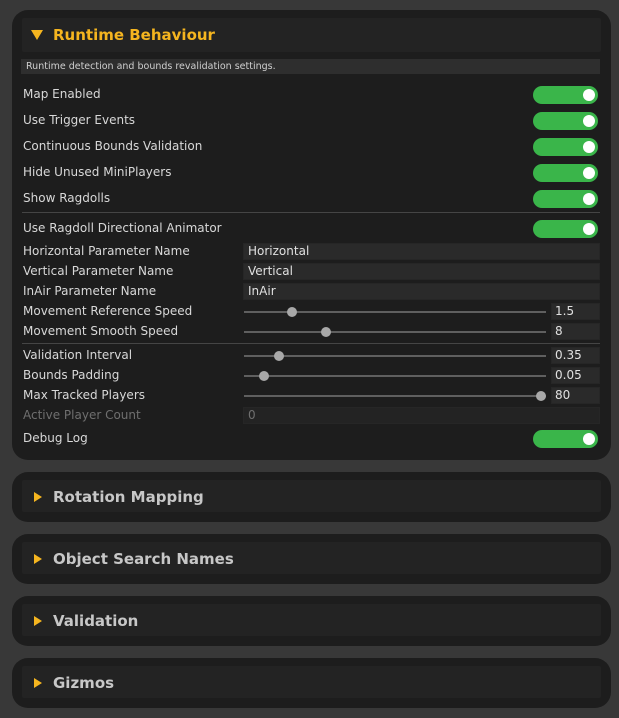 The height and width of the screenshot is (718, 619). What do you see at coordinates (82, 415) in the screenshot?
I see `active-player-count-label: Active Player Count` at bounding box center [82, 415].